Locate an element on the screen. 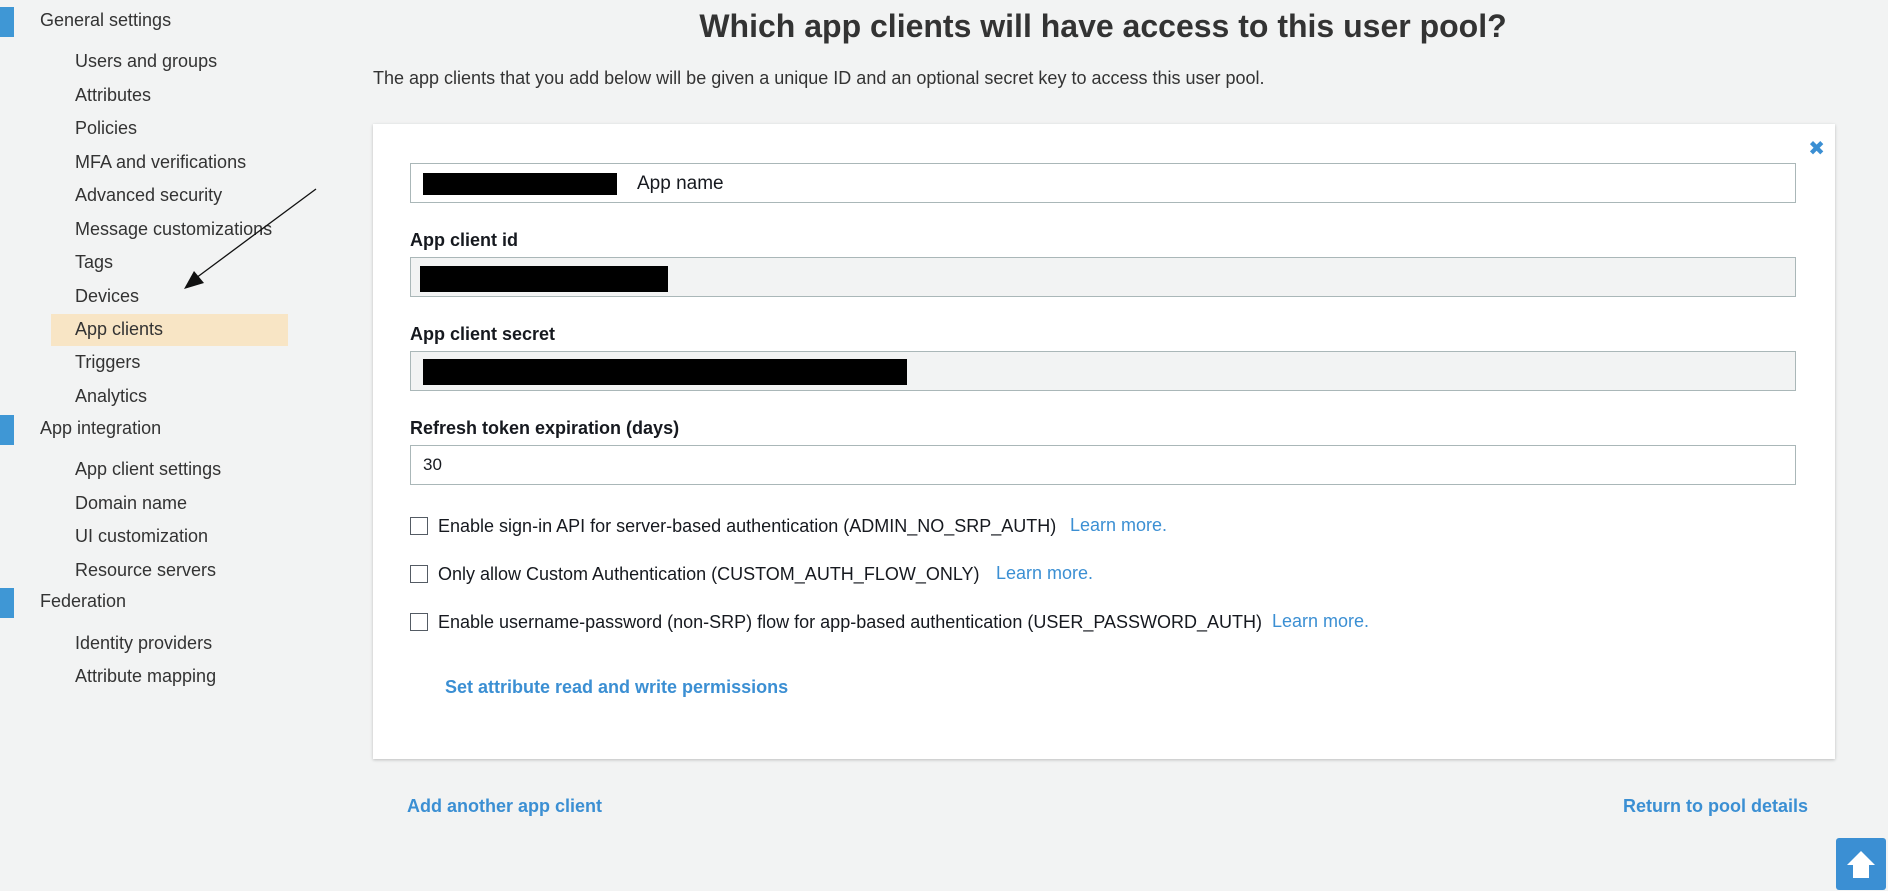  sidebar-item-label: Domain name is located at coordinates (131, 503).